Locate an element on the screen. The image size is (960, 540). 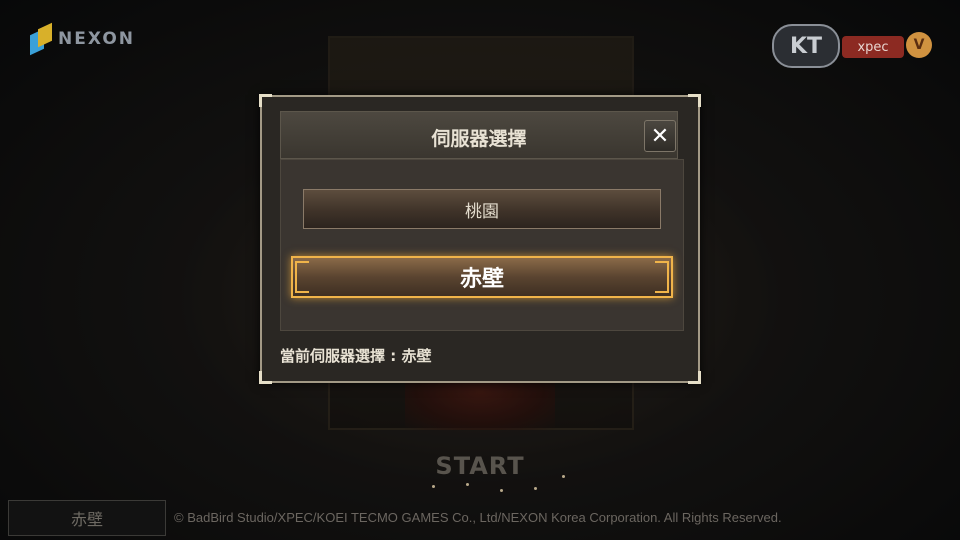
nexon-logo: NEXON is located at coordinates (83, 39).